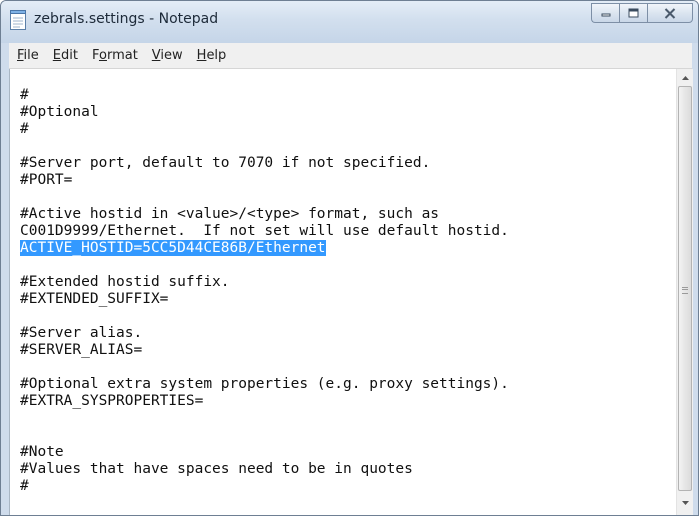  I want to click on text-line: #Optional, so click(264, 112).